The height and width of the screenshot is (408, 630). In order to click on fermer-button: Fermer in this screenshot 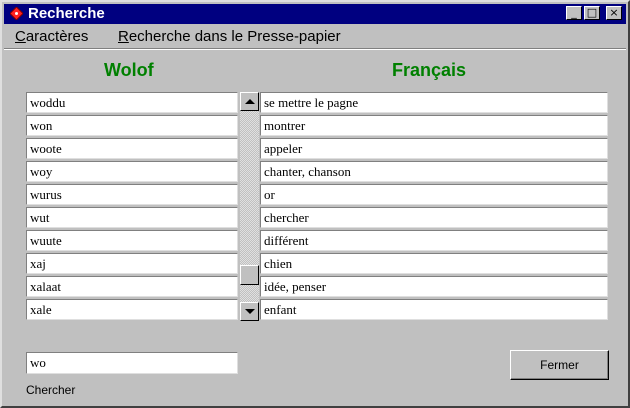, I will do `click(559, 365)`.